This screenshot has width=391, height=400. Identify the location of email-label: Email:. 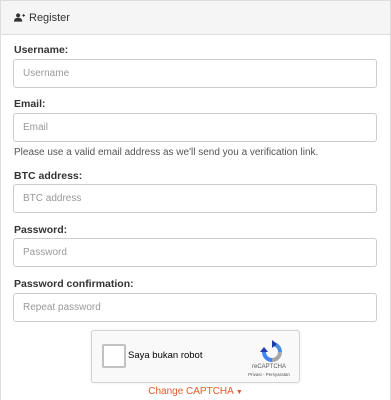
(30, 104).